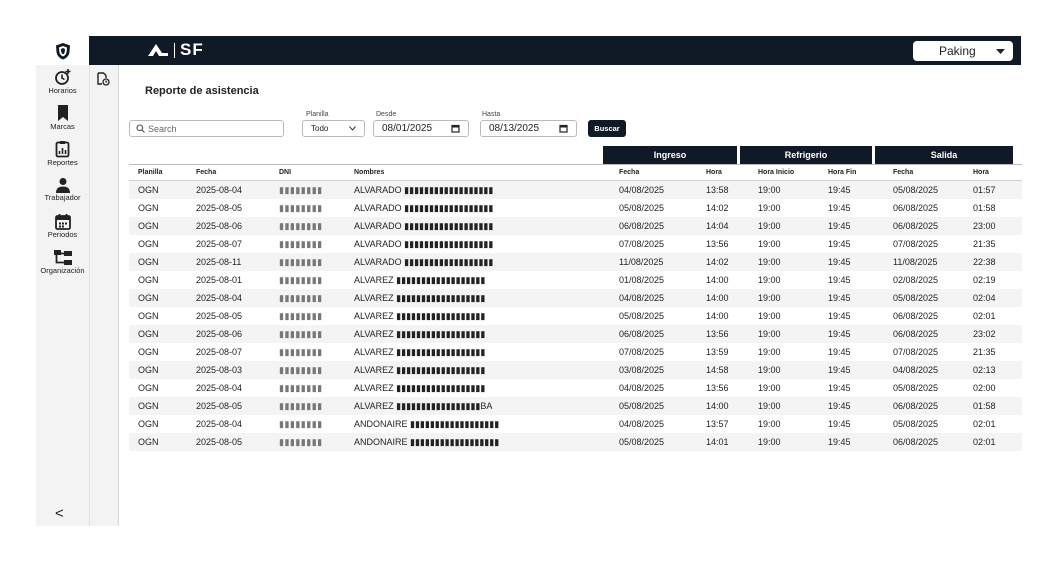  Describe the element at coordinates (219, 244) in the screenshot. I see `cell-fecha: 2025-08-07` at that location.